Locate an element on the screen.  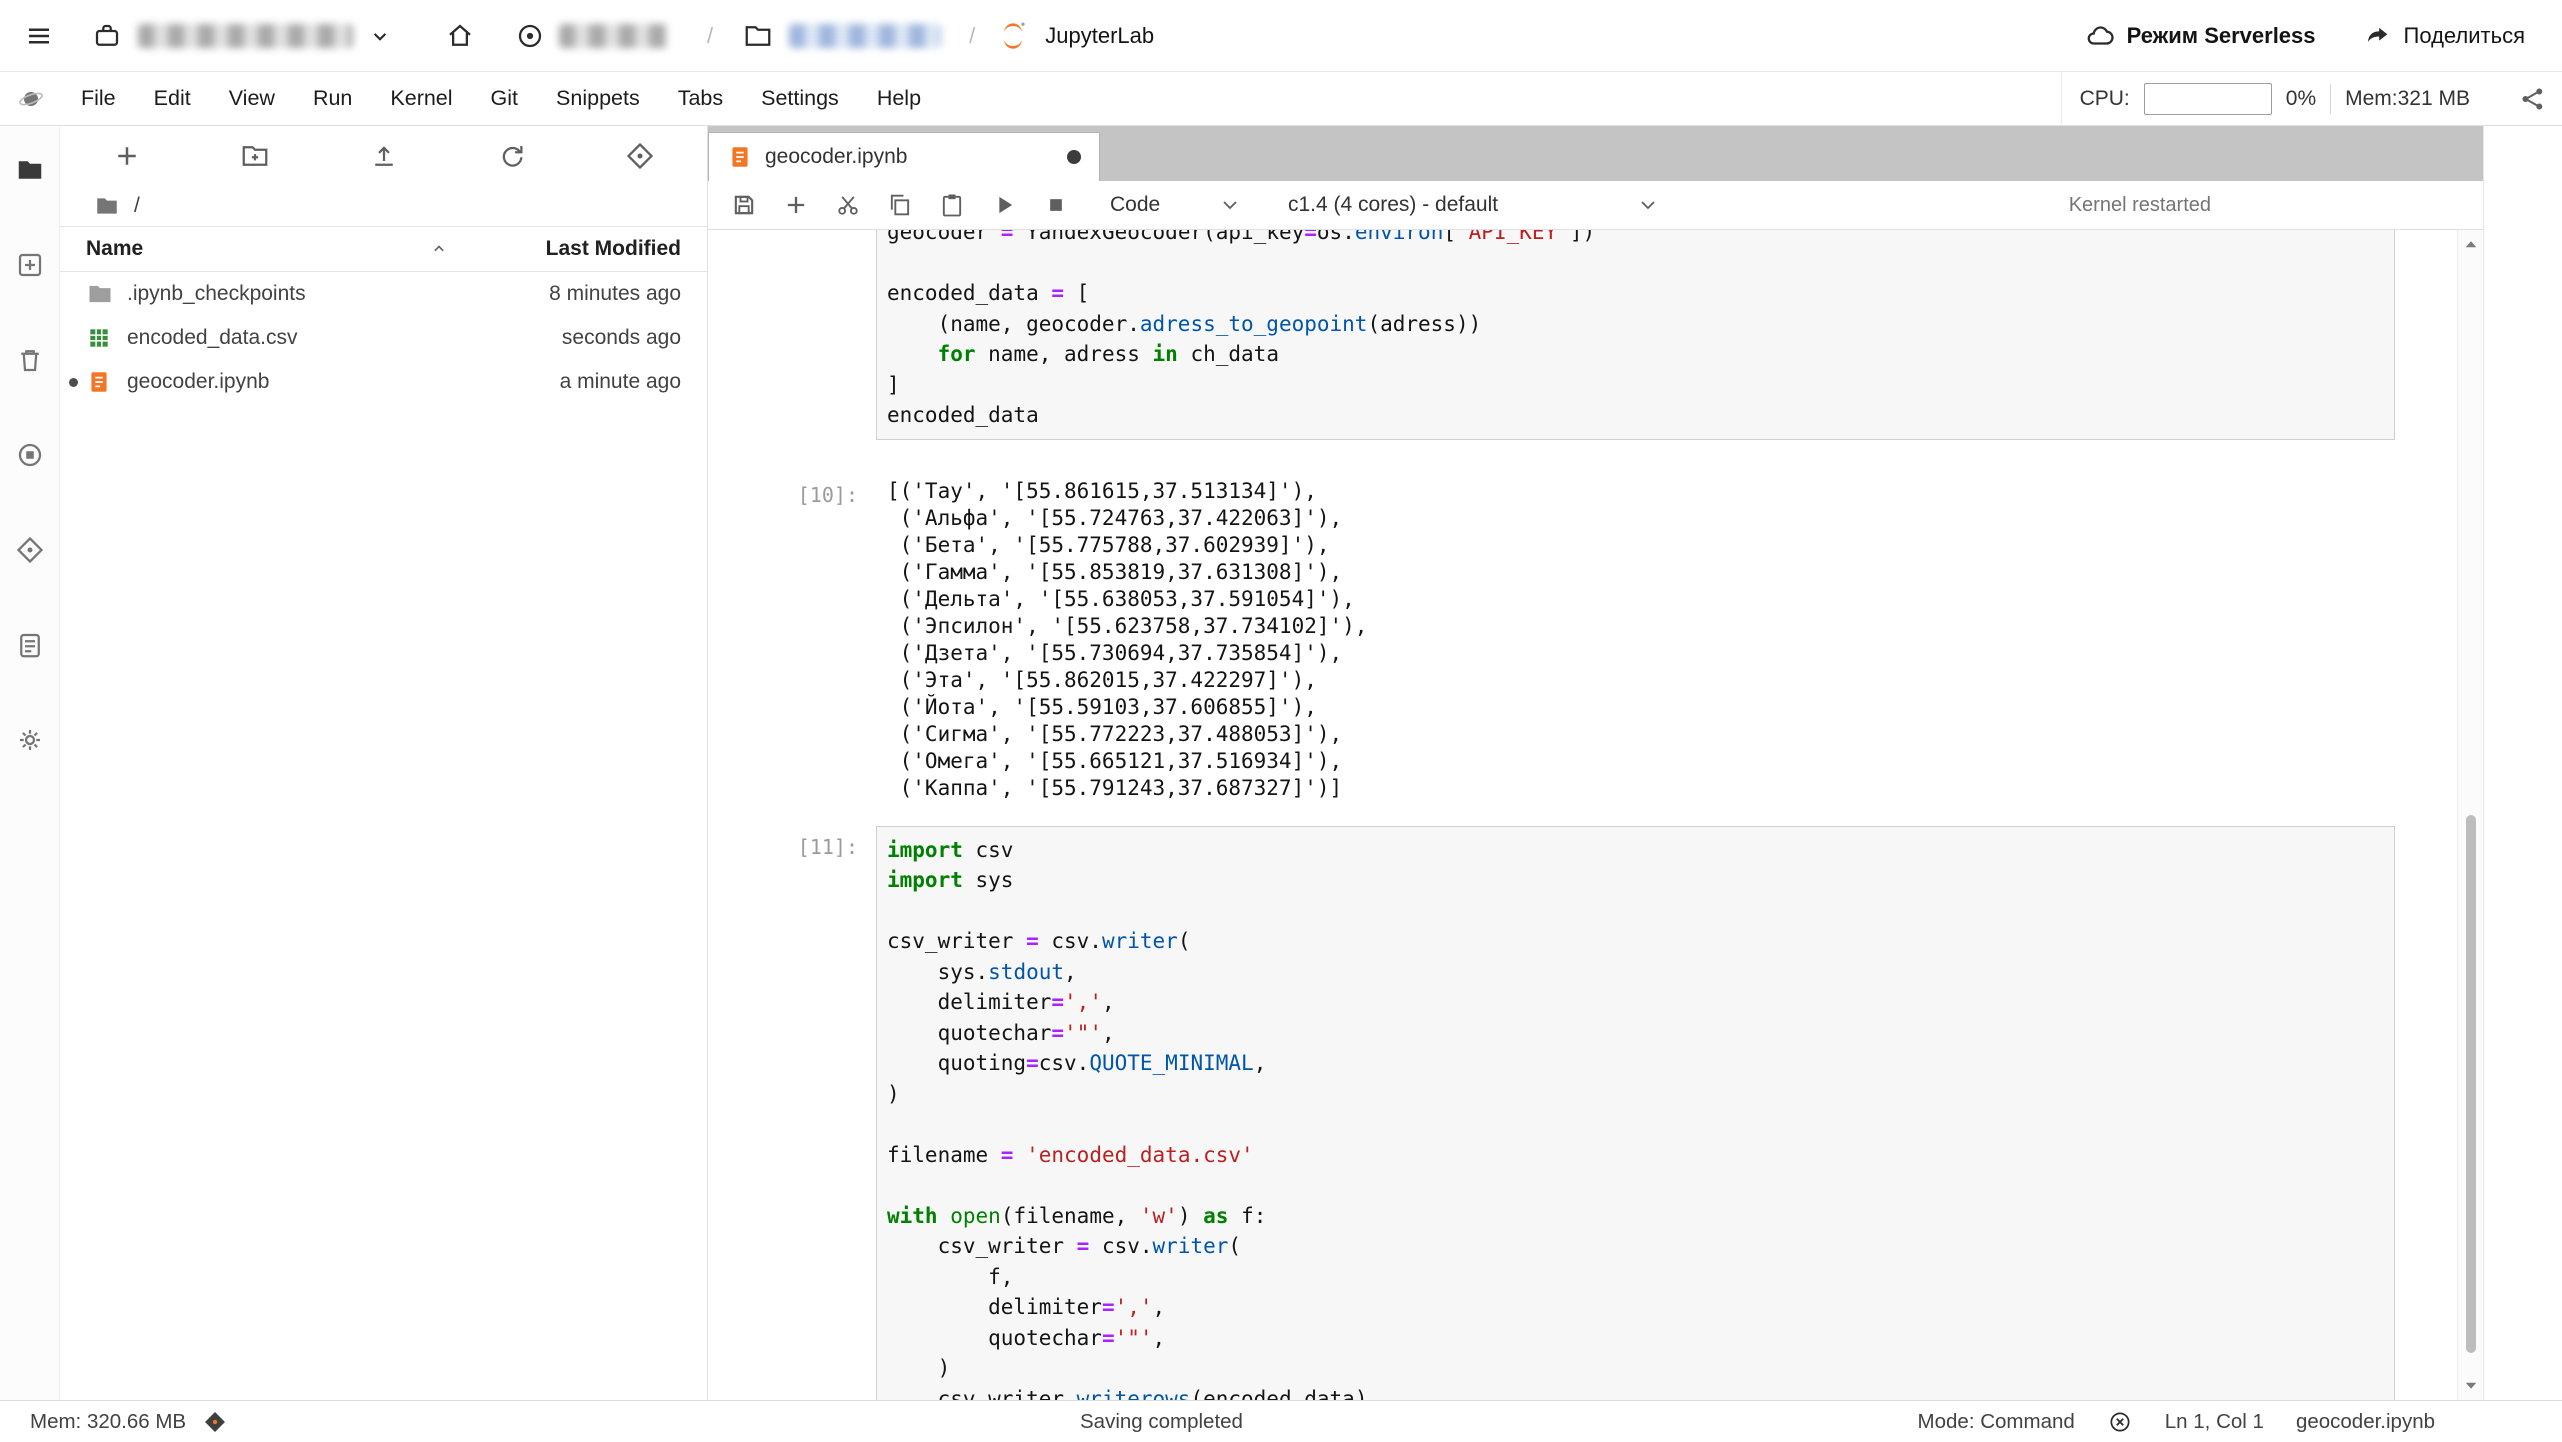
project-name-redacted is located at coordinates (613, 35).